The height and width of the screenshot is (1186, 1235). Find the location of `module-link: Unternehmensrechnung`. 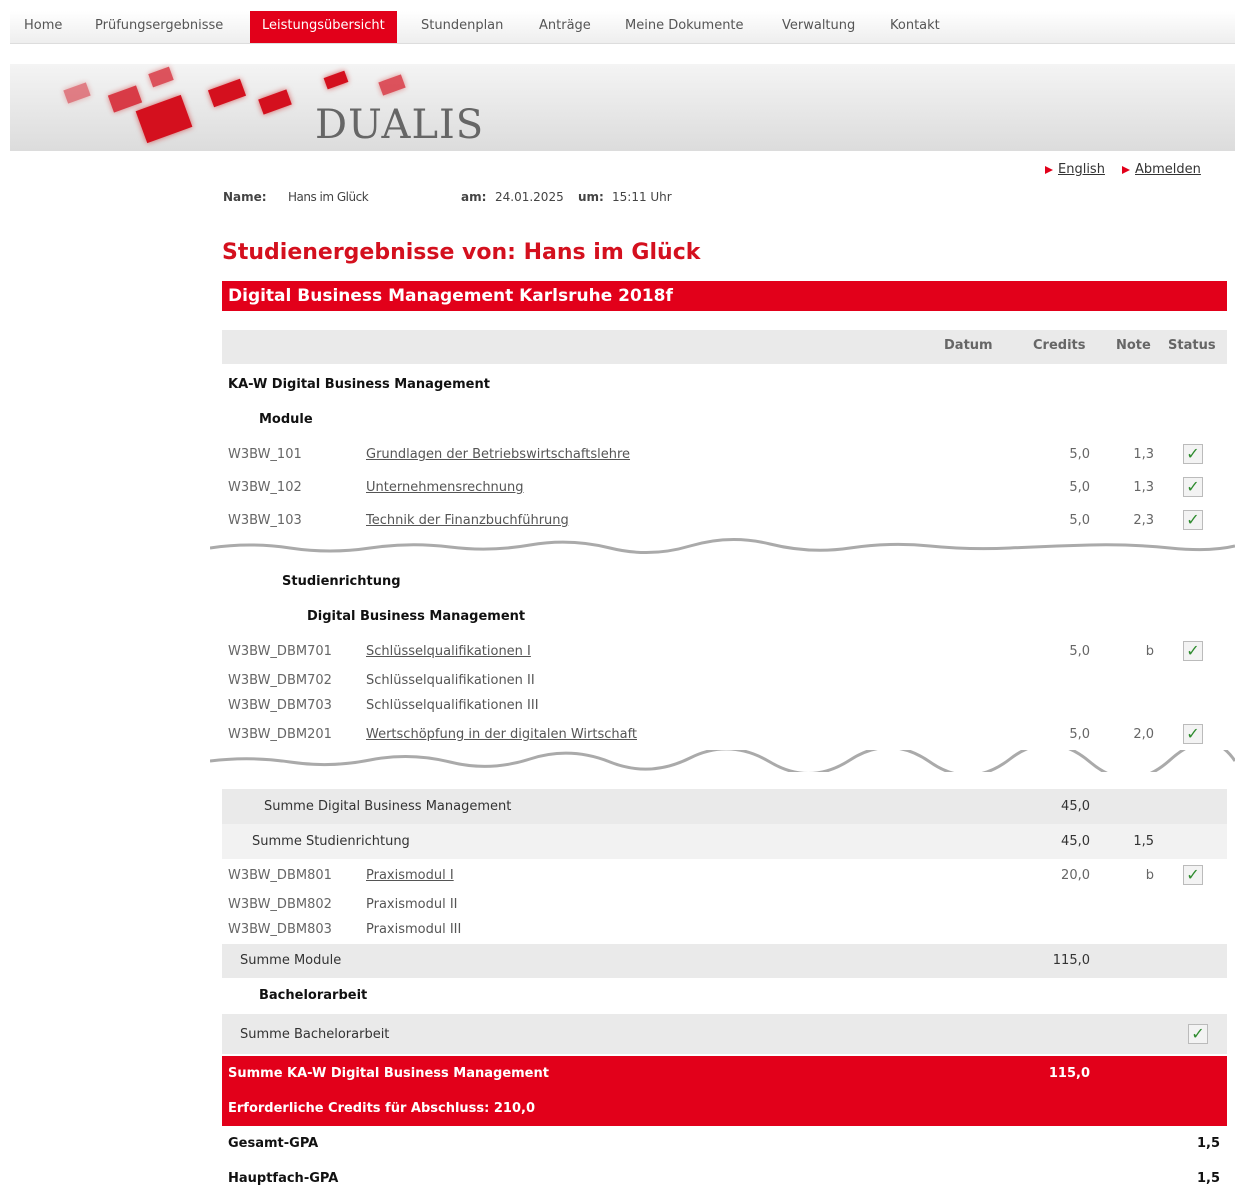

module-link: Unternehmensrechnung is located at coordinates (445, 487).